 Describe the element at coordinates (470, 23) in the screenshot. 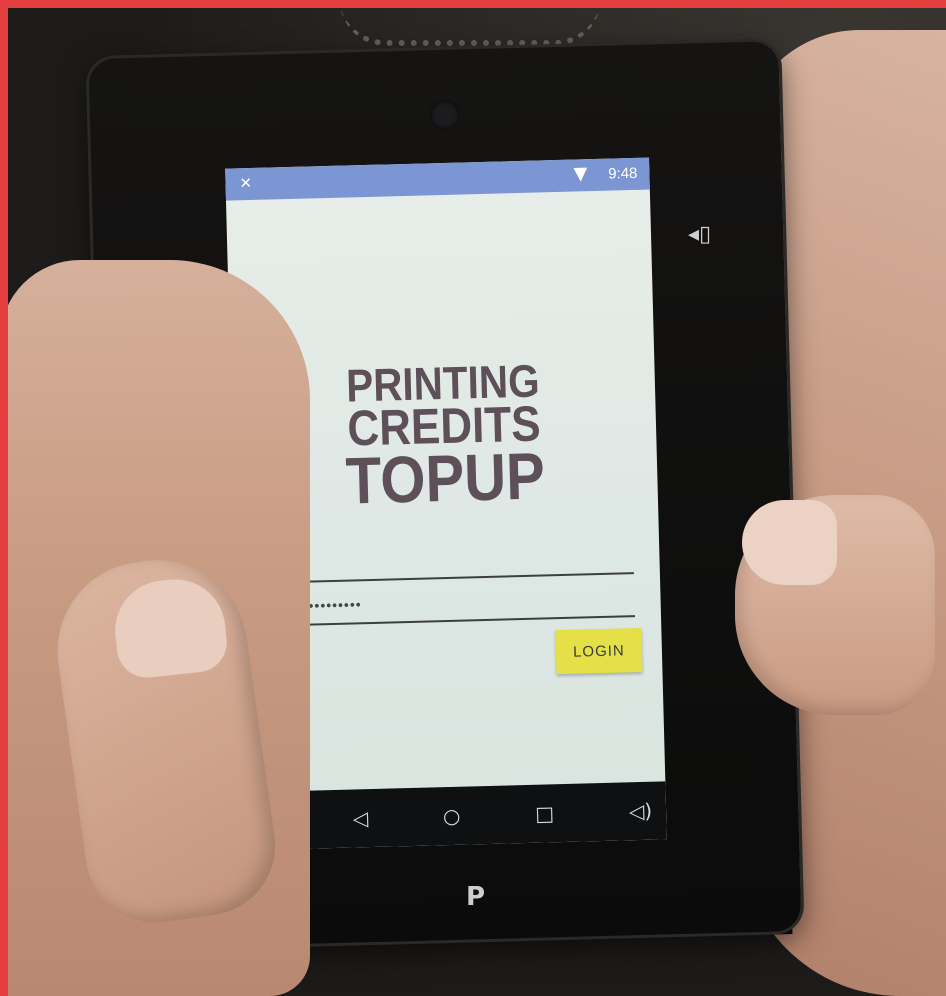

I see `background-cable` at that location.